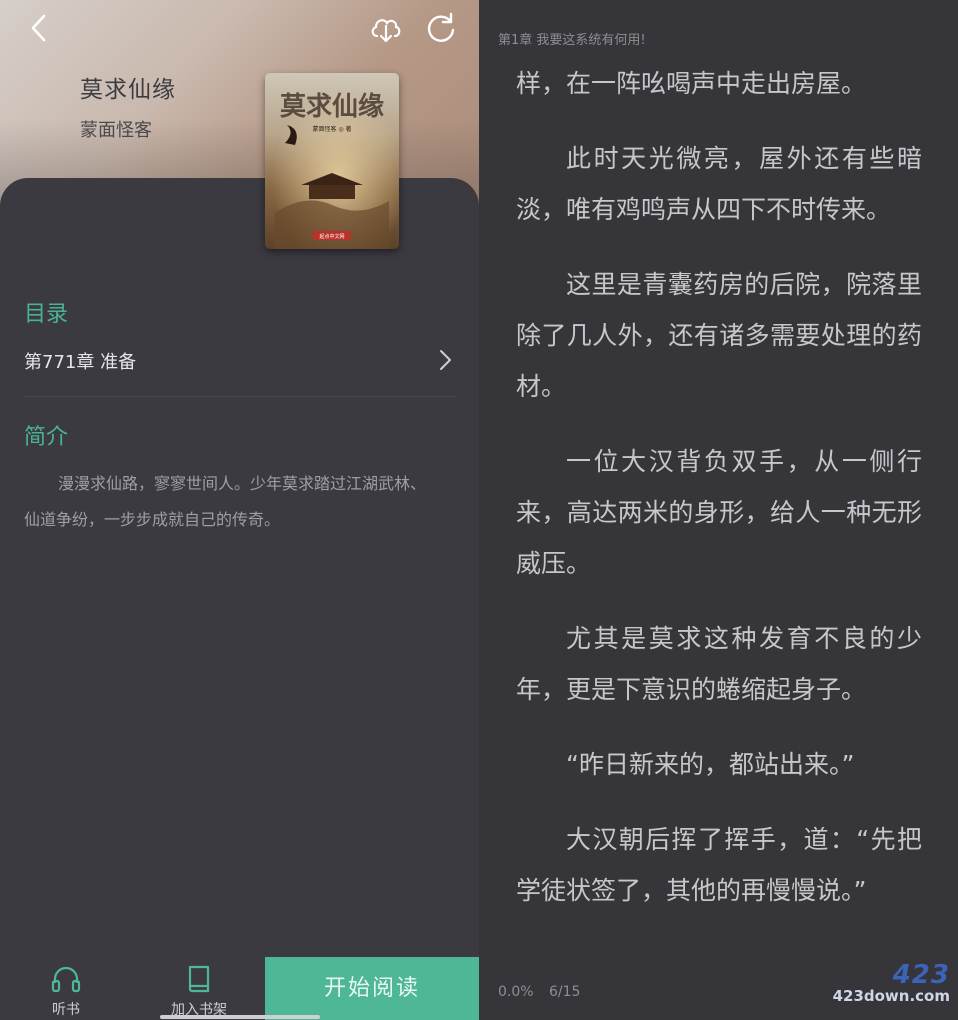 The image size is (958, 1020). Describe the element at coordinates (719, 184) in the screenshot. I see `paragraph: 此时天光微亮，屋外还有些暗淡，唯有鸡鸣声从四下不时传来。` at that location.